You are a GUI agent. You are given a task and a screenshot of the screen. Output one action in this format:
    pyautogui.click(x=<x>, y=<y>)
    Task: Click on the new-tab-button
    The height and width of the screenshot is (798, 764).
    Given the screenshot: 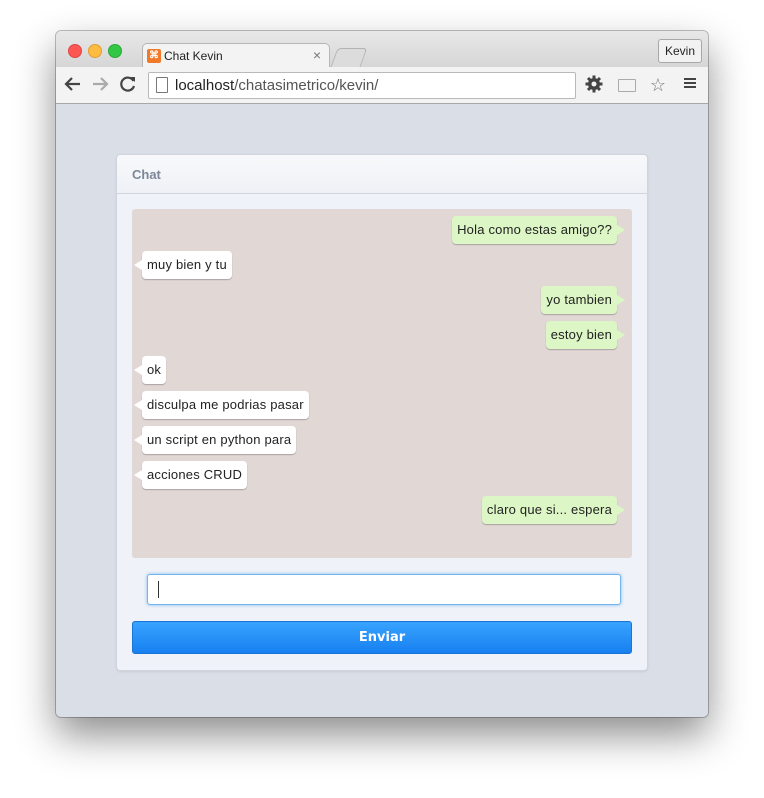 What is the action you would take?
    pyautogui.click(x=349, y=57)
    